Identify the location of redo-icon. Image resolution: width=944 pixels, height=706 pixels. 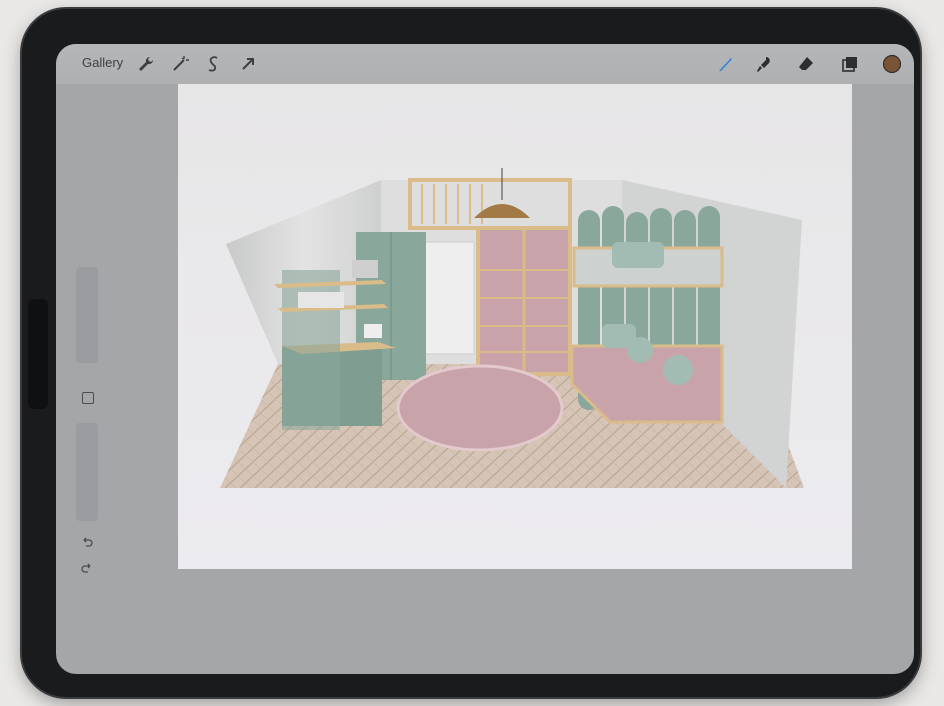
(87, 567).